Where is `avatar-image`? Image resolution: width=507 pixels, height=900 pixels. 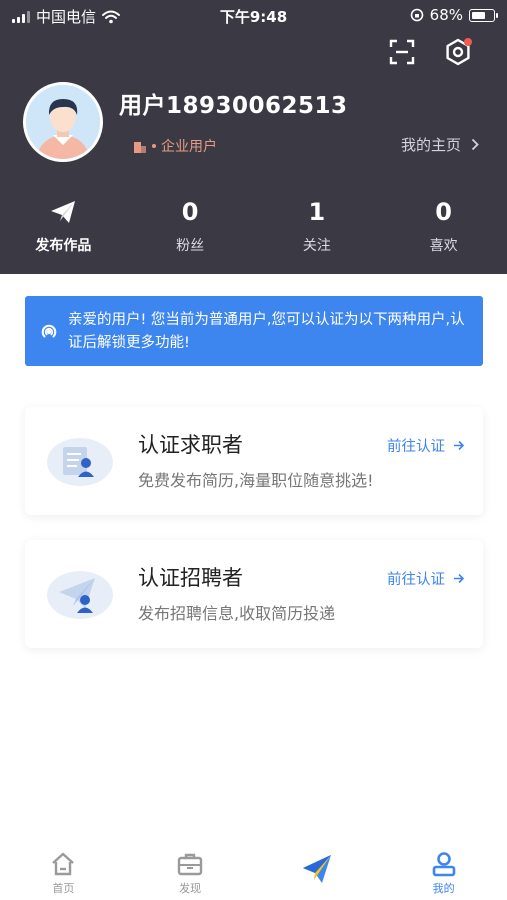 avatar-image is located at coordinates (63, 122).